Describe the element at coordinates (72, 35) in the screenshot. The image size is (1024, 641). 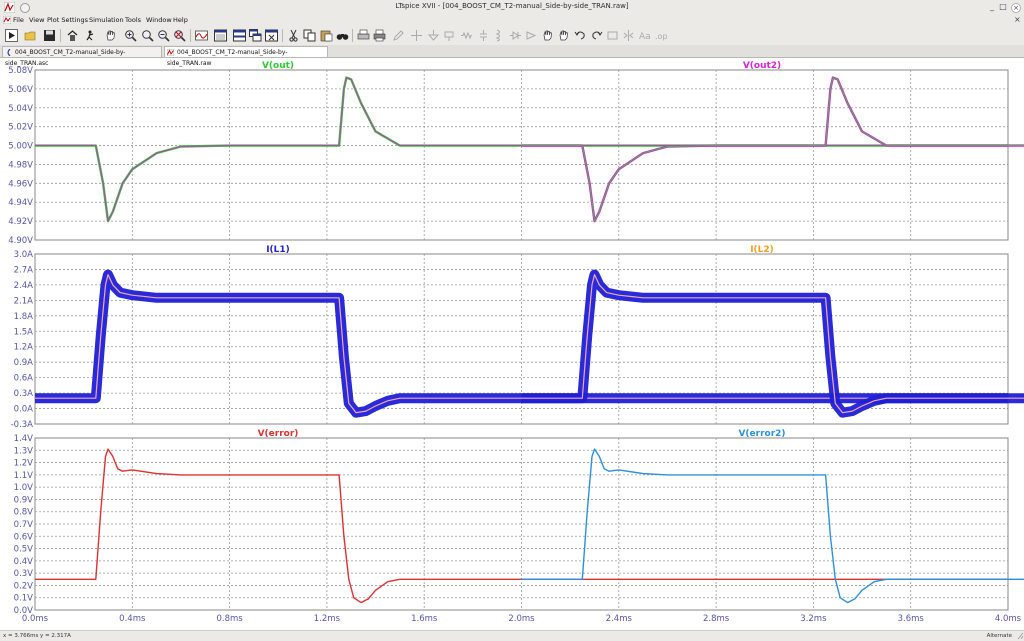
I see `control-panel-icon` at that location.